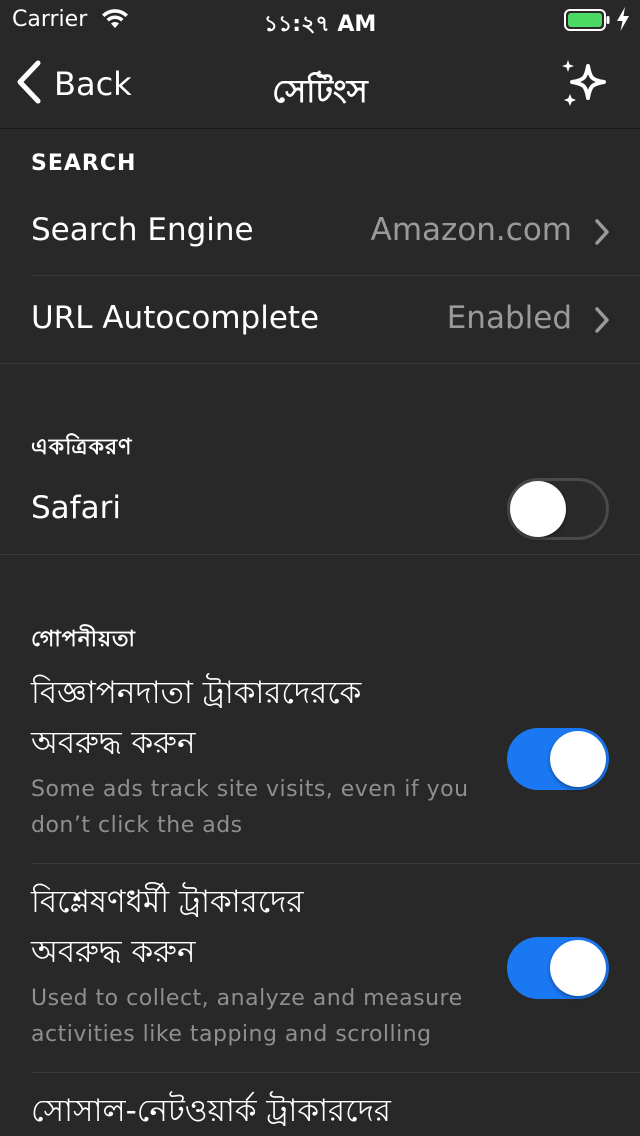 This screenshot has width=640, height=1136. Describe the element at coordinates (113, 952) in the screenshot. I see `analytics-trackers-title-line2: অবরুদ্ধ করুন` at that location.